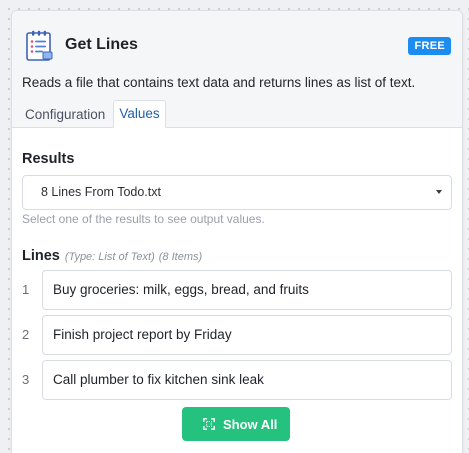 This screenshot has height=453, width=469. I want to click on results-select: 8 Lines From Todo.txt, so click(237, 192).